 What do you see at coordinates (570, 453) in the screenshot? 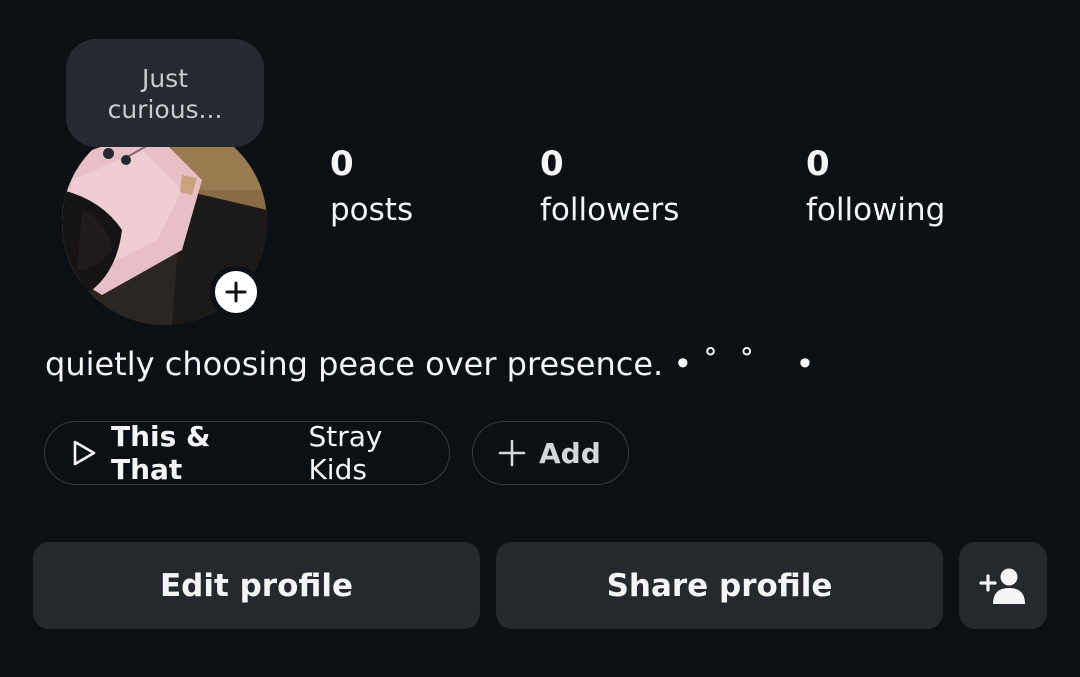
I see `add-label: Add` at bounding box center [570, 453].